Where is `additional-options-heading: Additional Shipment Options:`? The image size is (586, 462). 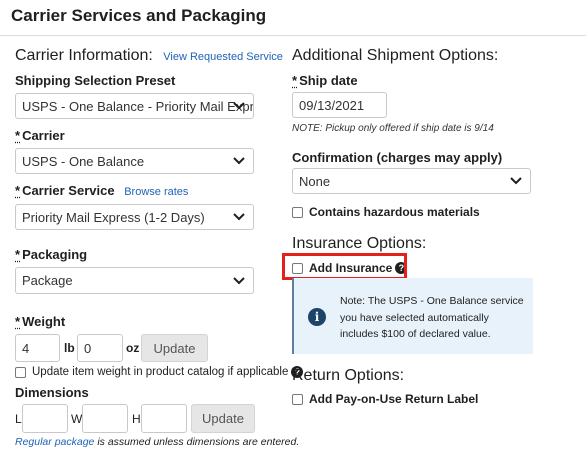 additional-options-heading: Additional Shipment Options: is located at coordinates (395, 55).